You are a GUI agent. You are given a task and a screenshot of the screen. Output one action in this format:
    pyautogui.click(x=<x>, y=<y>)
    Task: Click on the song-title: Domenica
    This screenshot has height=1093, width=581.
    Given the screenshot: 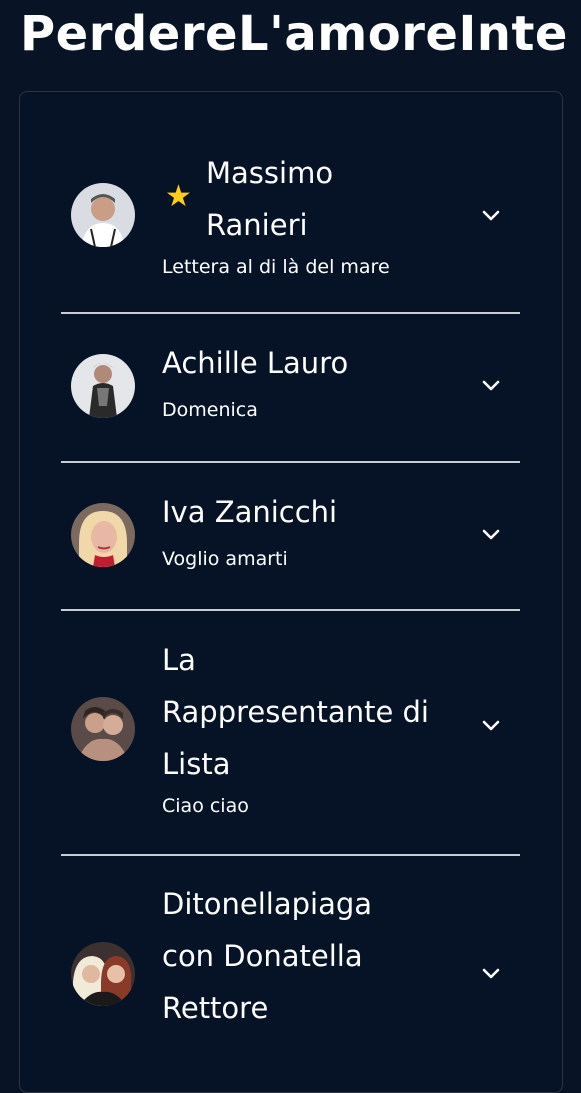 What is the action you would take?
    pyautogui.click(x=210, y=410)
    